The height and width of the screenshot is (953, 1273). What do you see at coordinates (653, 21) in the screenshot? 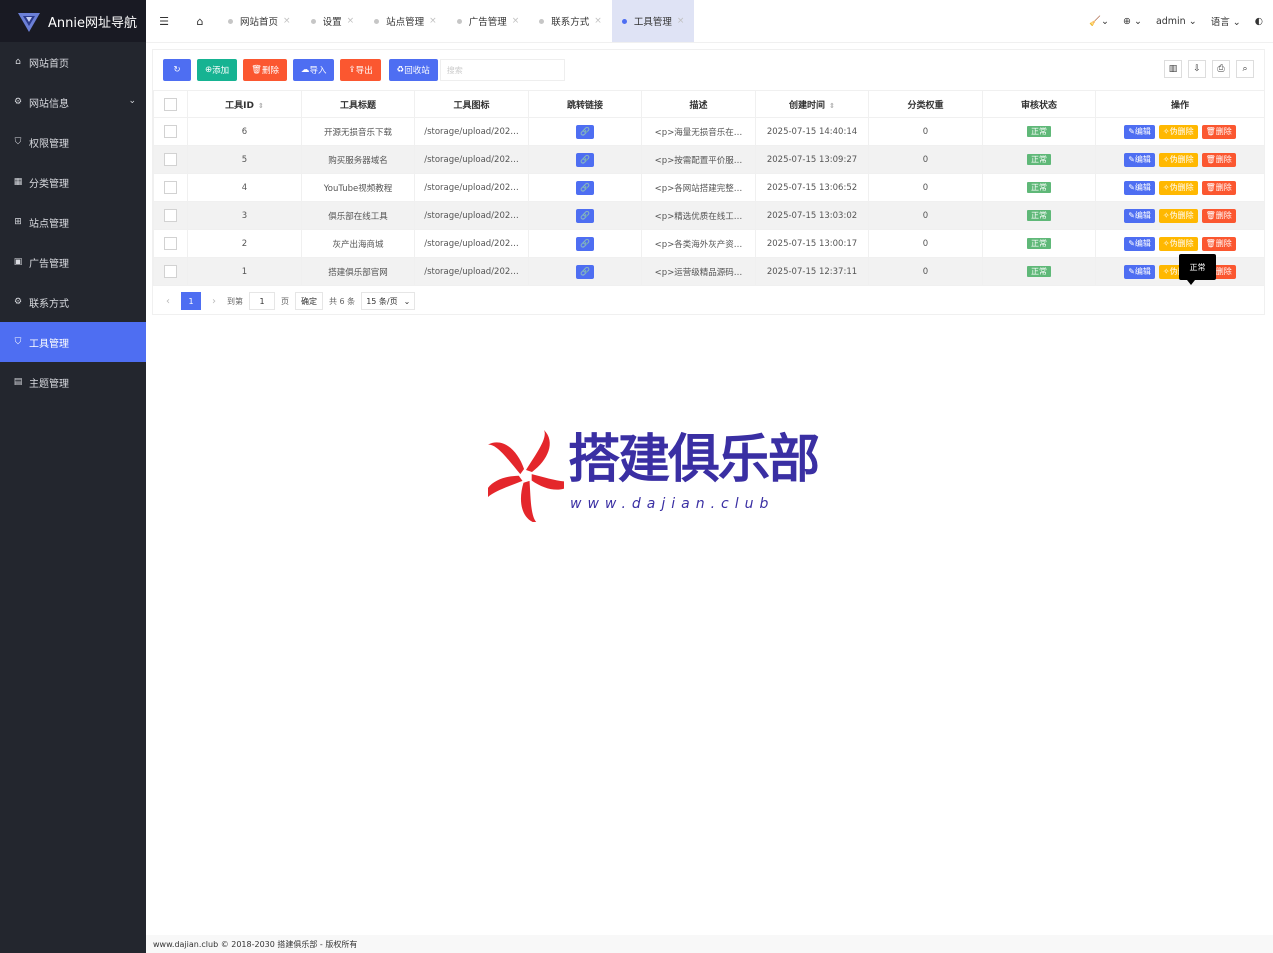
I see `tab-tools: 工具管理 ×` at bounding box center [653, 21].